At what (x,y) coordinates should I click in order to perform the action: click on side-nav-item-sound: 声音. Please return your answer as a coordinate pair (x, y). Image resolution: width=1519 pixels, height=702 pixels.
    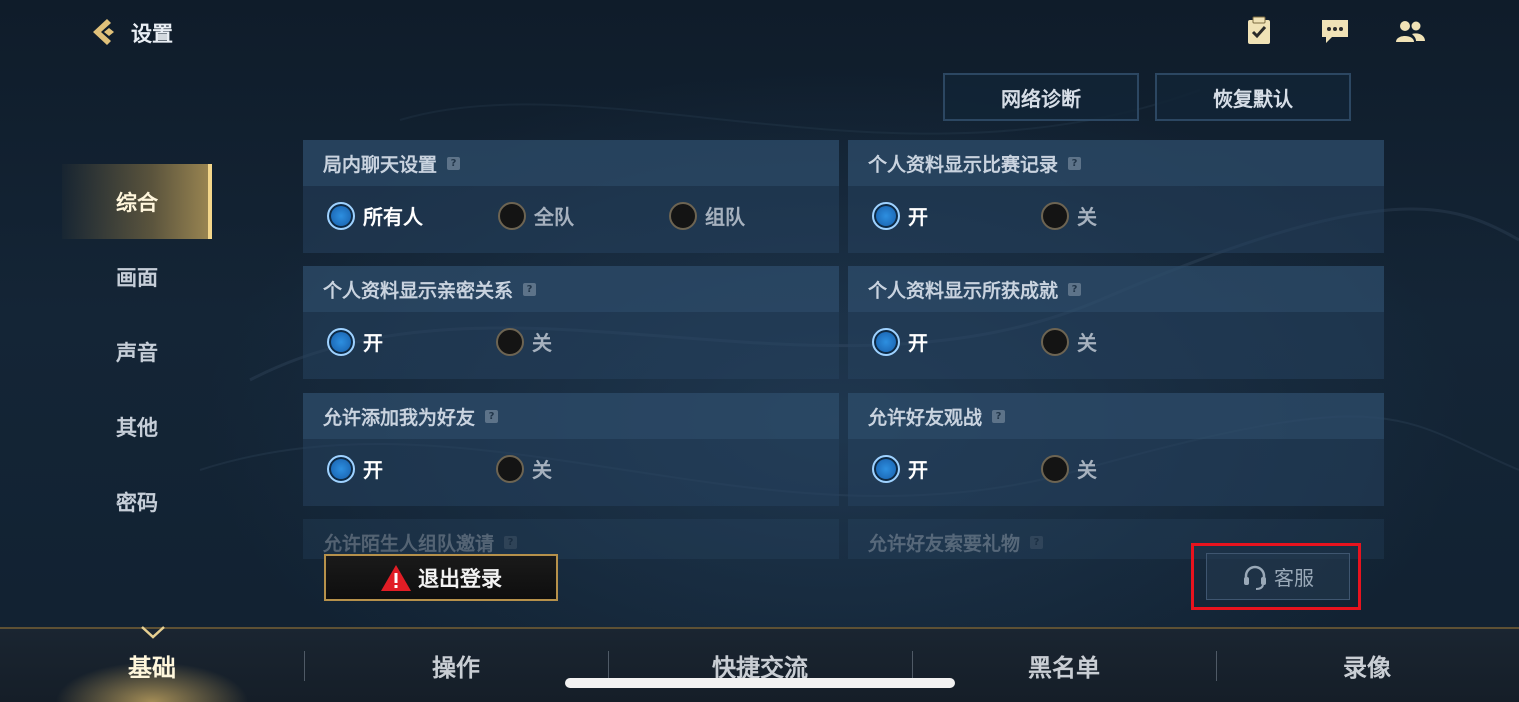
    Looking at the image, I should click on (137, 351).